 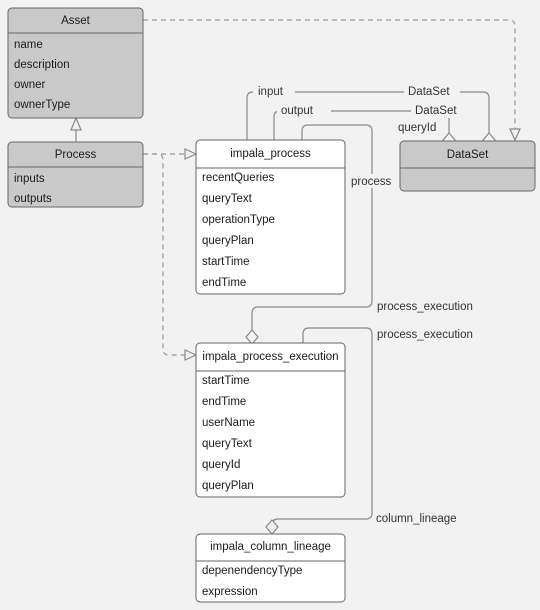 What do you see at coordinates (226, 381) in the screenshot?
I see `impala-process-execution-attribute: startTime` at bounding box center [226, 381].